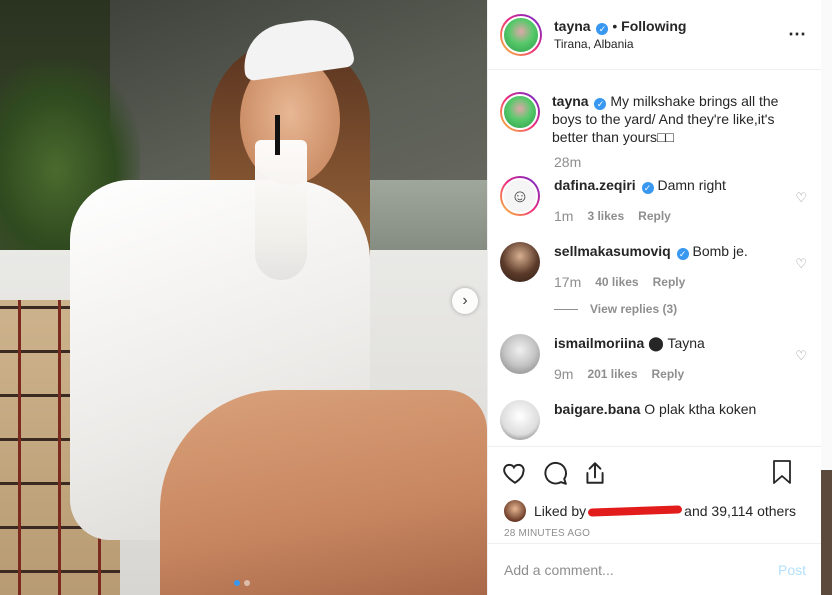 The image size is (832, 595). Describe the element at coordinates (782, 472) in the screenshot. I see `bookmark-icon` at that location.